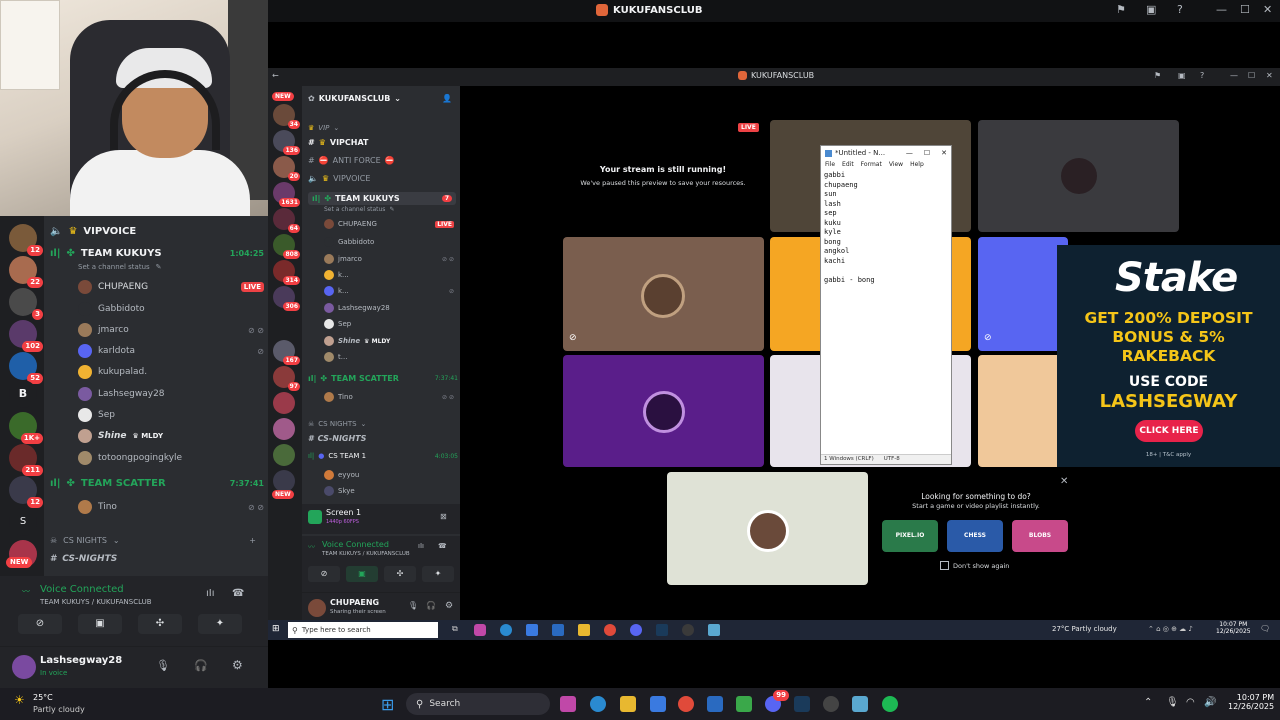 The height and width of the screenshot is (720, 1280). What do you see at coordinates (975, 536) in the screenshot?
I see `game-tile: CHESS` at bounding box center [975, 536].